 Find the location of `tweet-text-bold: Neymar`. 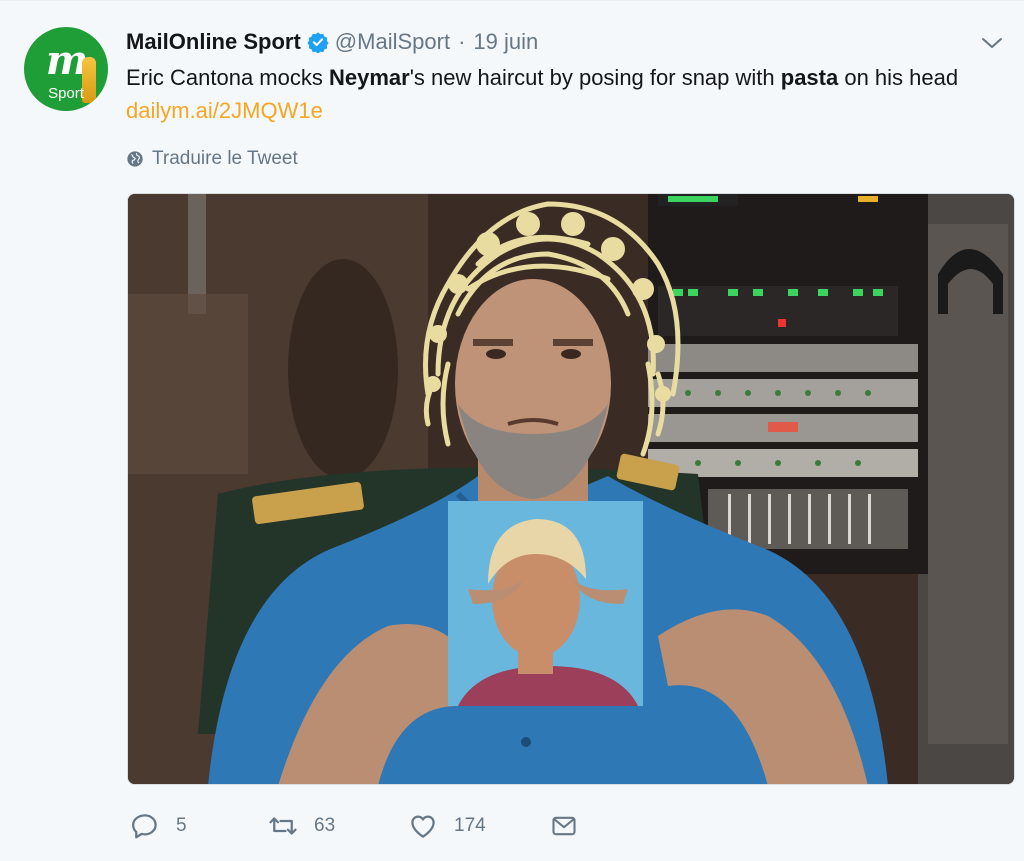

tweet-text-bold: Neymar is located at coordinates (369, 77).